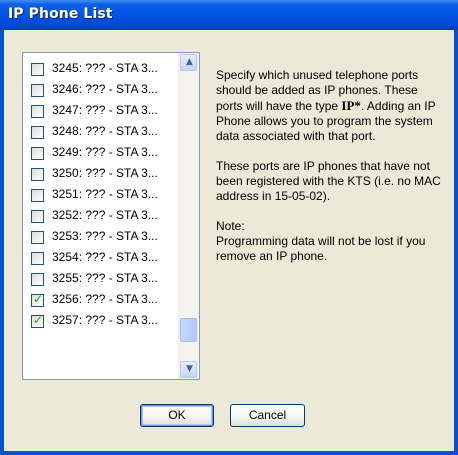 The image size is (458, 455). I want to click on window-title: IP Phone List, so click(60, 14).